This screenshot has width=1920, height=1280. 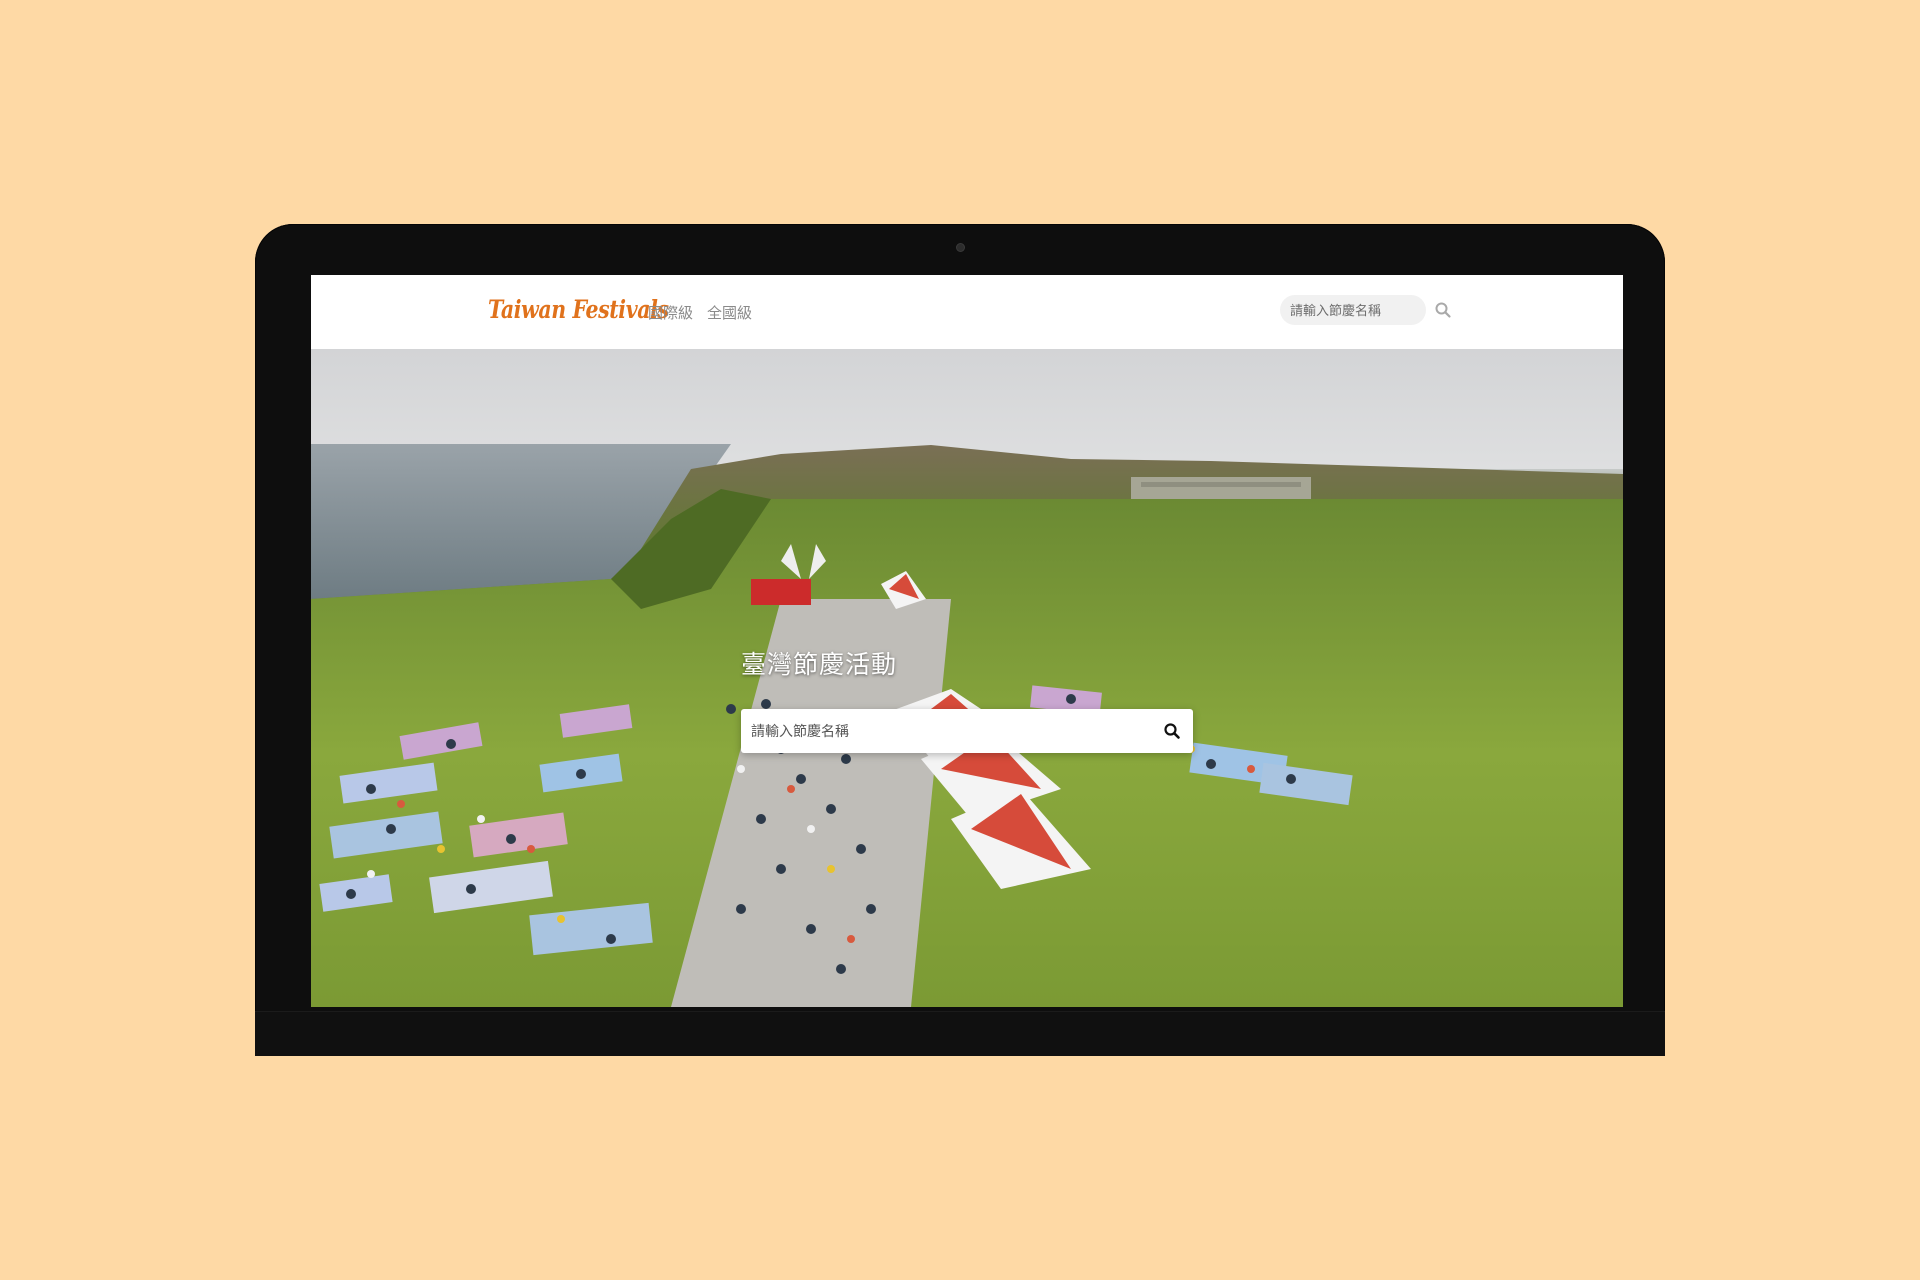 What do you see at coordinates (700, 312) in the screenshot?
I see `main-nav: 國際級 全國級` at bounding box center [700, 312].